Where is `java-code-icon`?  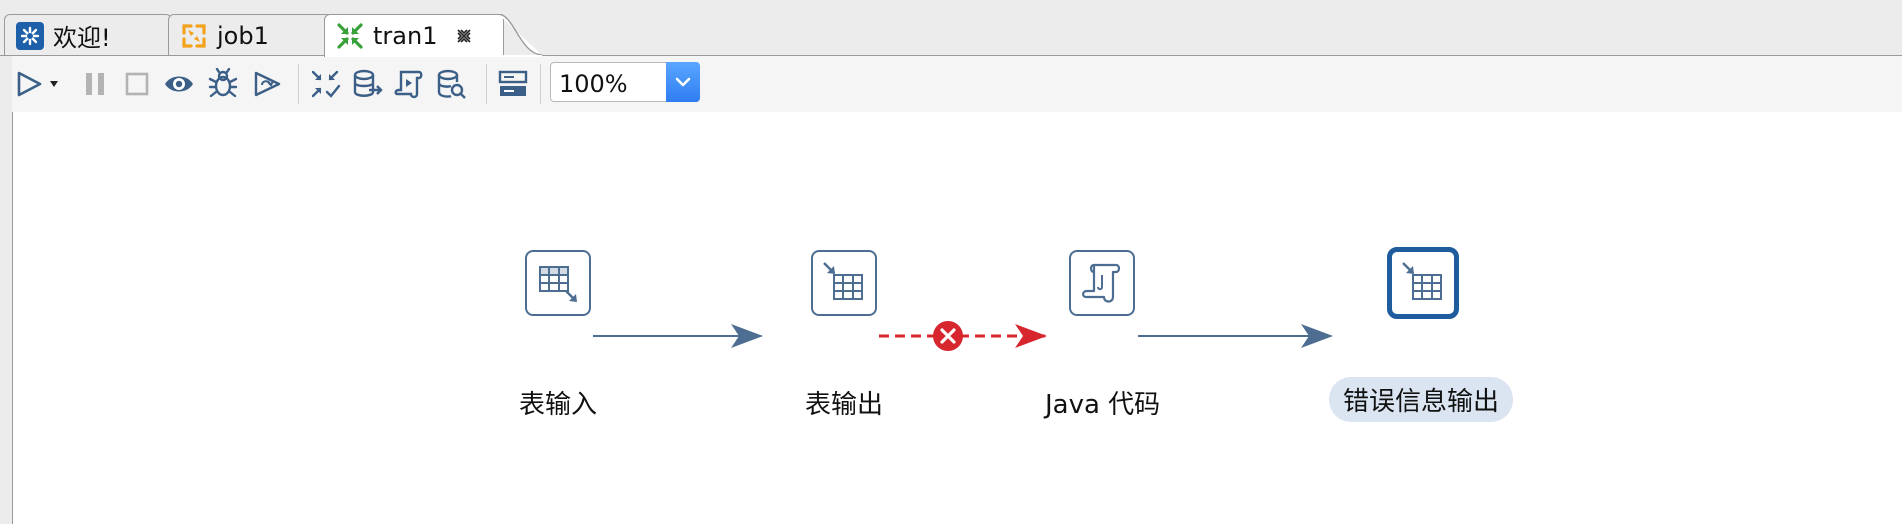 java-code-icon is located at coordinates (1101, 283).